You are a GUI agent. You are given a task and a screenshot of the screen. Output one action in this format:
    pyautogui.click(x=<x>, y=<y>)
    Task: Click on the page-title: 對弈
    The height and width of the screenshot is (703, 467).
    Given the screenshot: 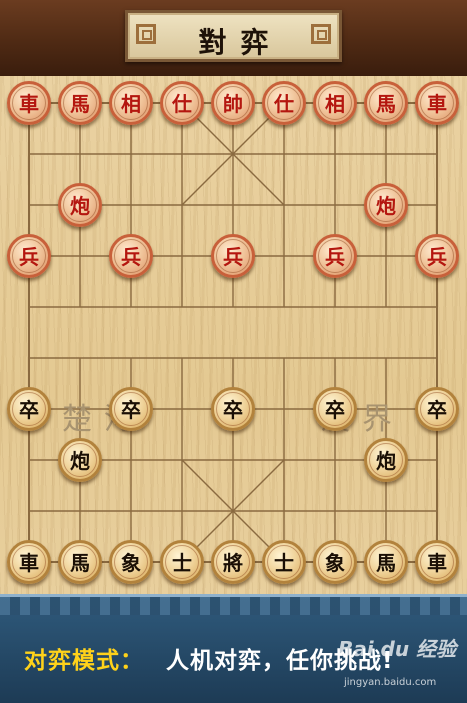 What is the action you would take?
    pyautogui.click(x=240, y=42)
    